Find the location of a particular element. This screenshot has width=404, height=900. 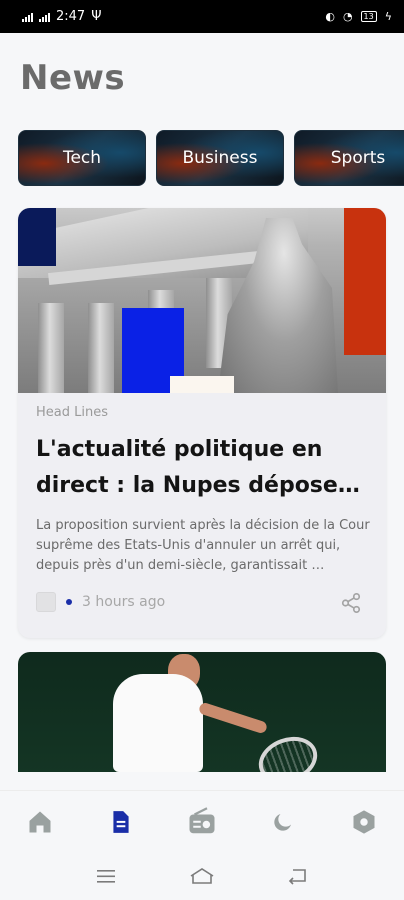

system-nav is located at coordinates (202, 876).